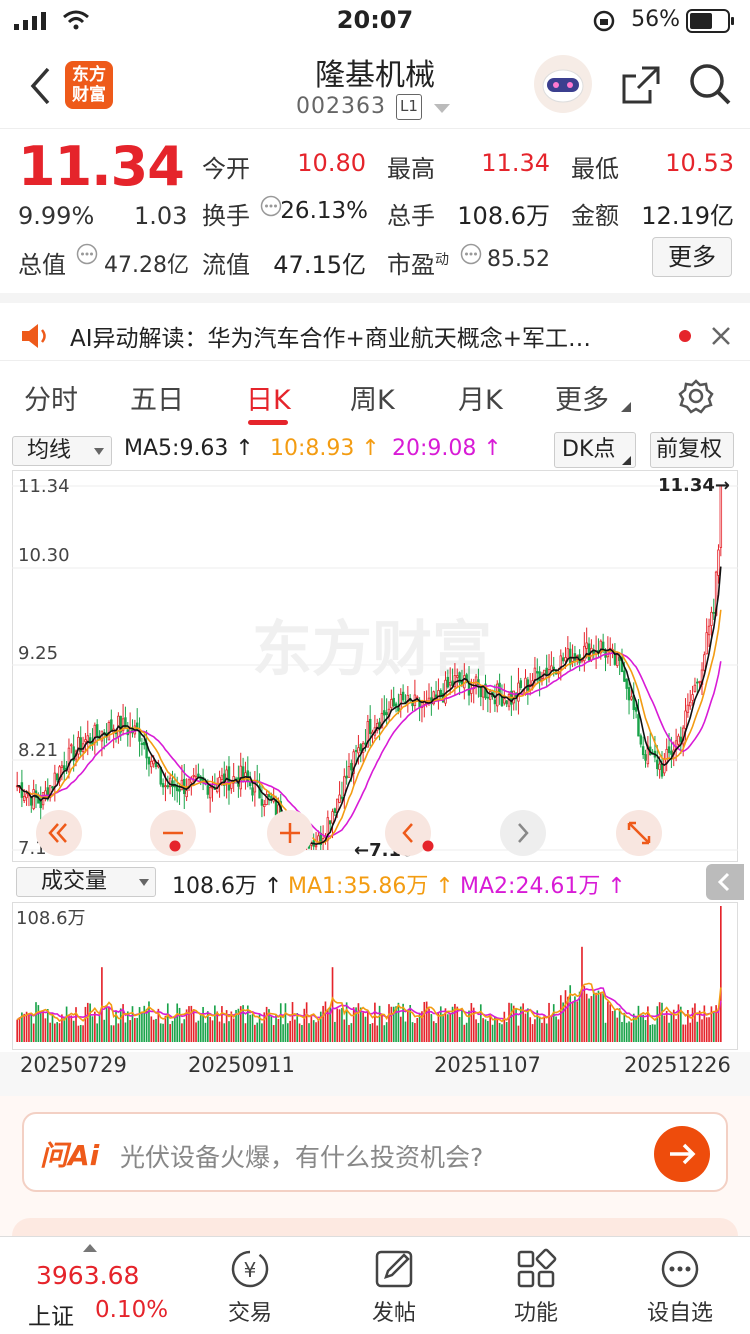 Image resolution: width=750 pixels, height=1334 pixels. I want to click on volume-value: 108.6万 ↑, so click(227, 886).